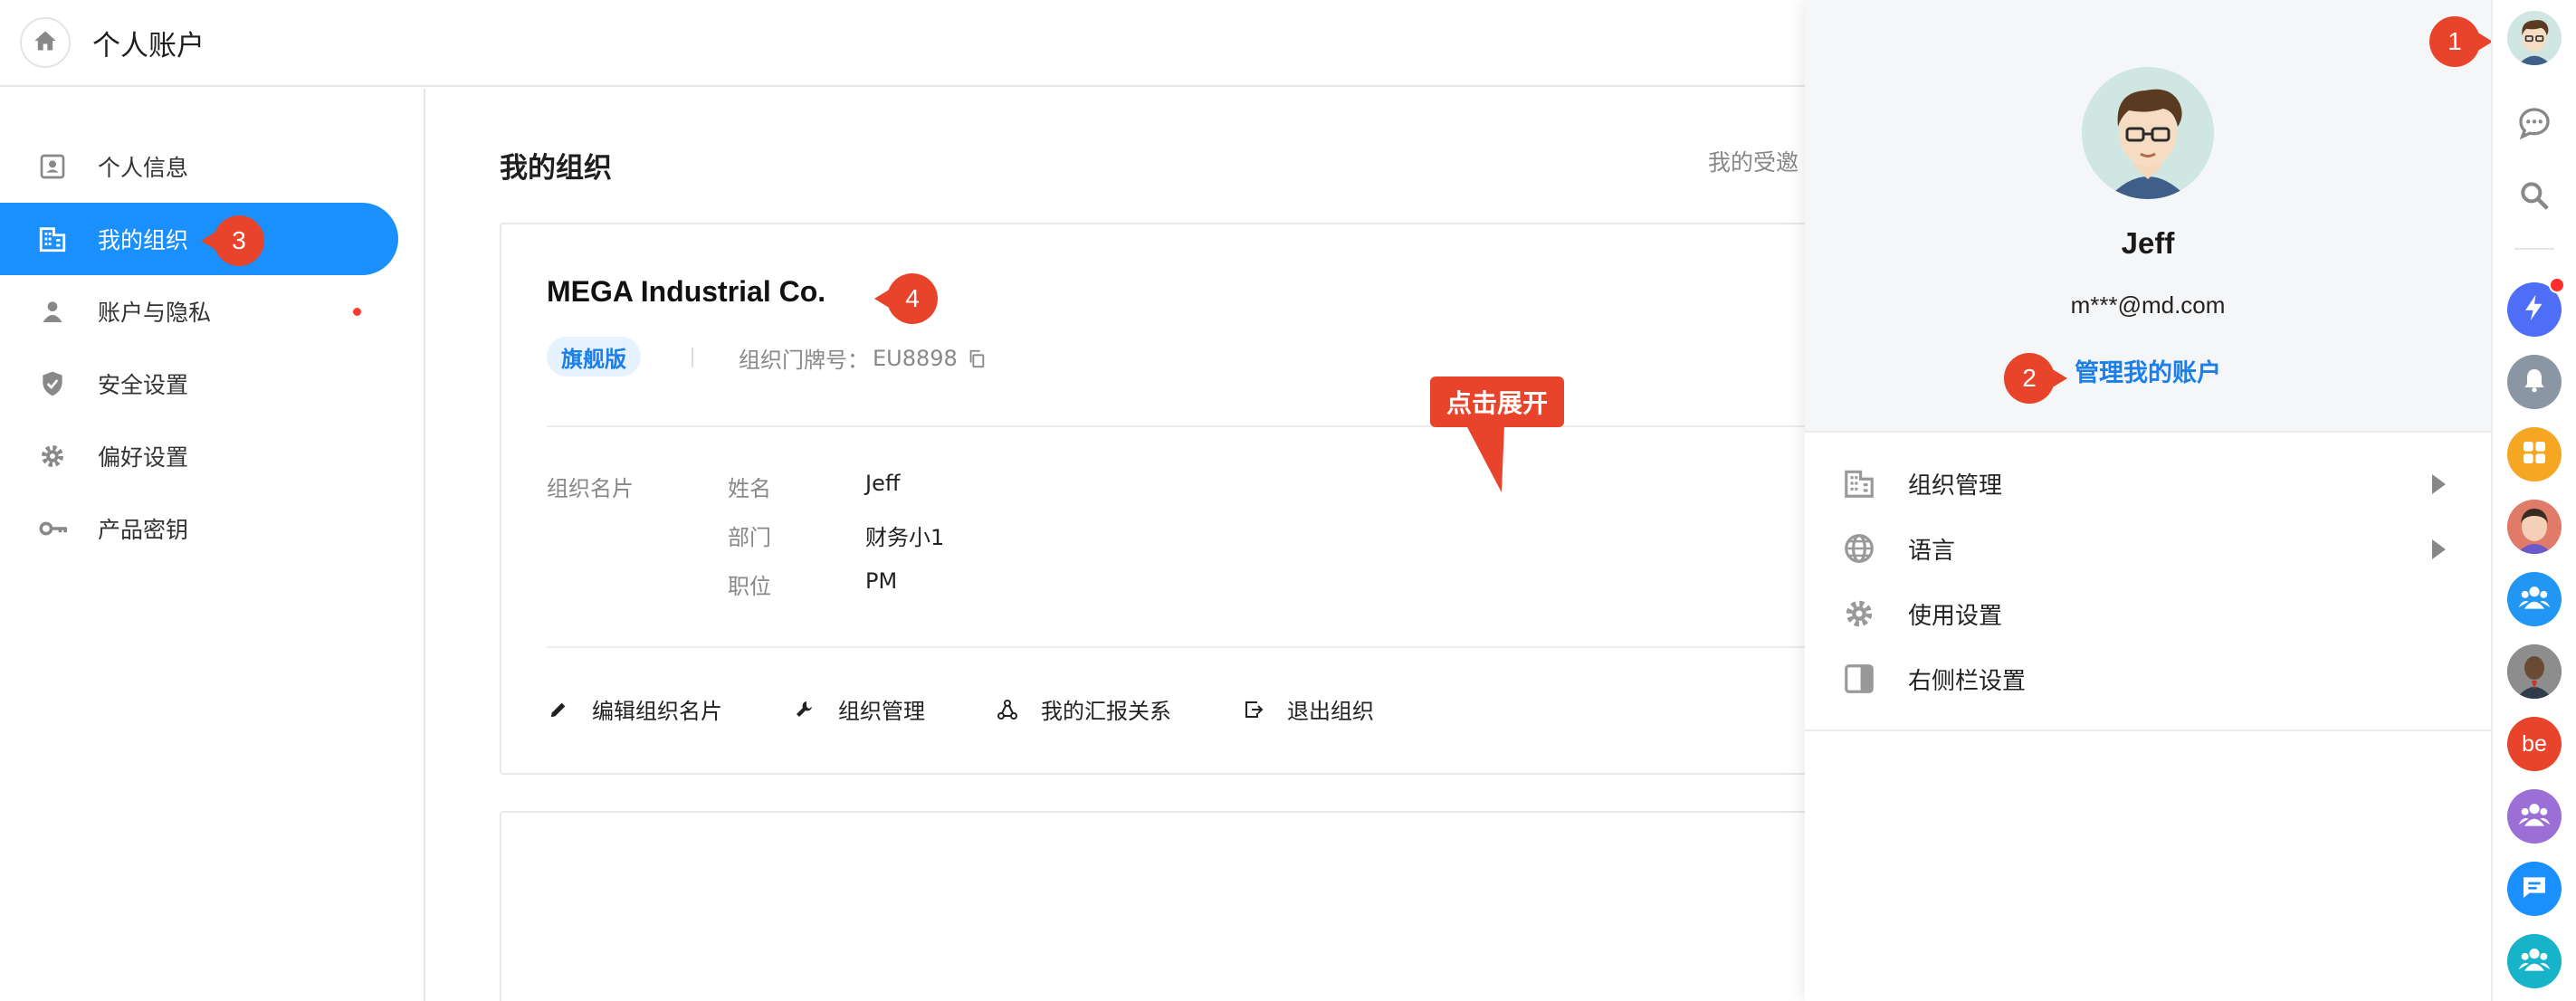 The image size is (2576, 1001). Describe the element at coordinates (750, 586) in the screenshot. I see `field-label-position: 职位` at that location.